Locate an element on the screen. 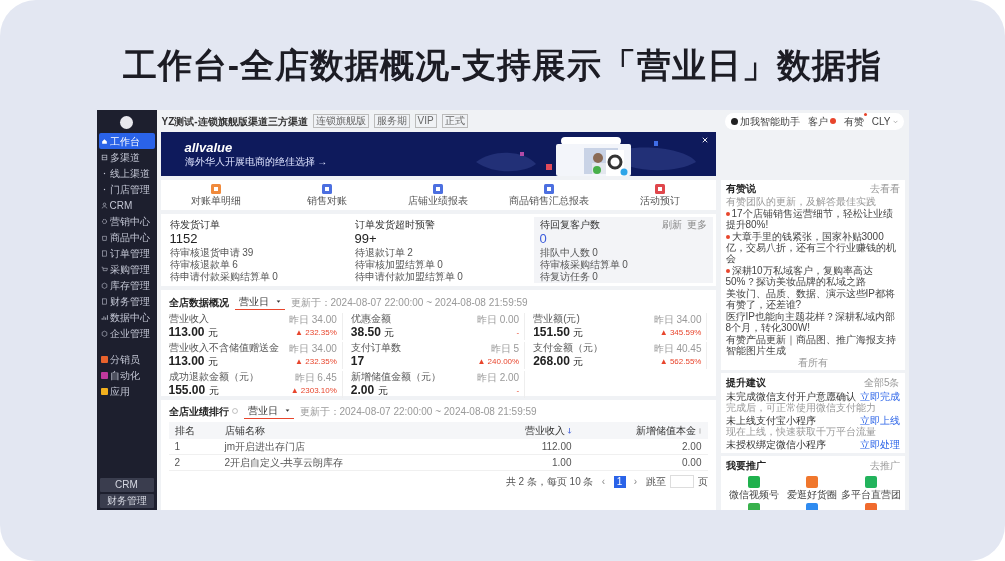 Image resolution: width=1005 pixels, height=561 pixels. header-link: CLY is located at coordinates (884, 121).